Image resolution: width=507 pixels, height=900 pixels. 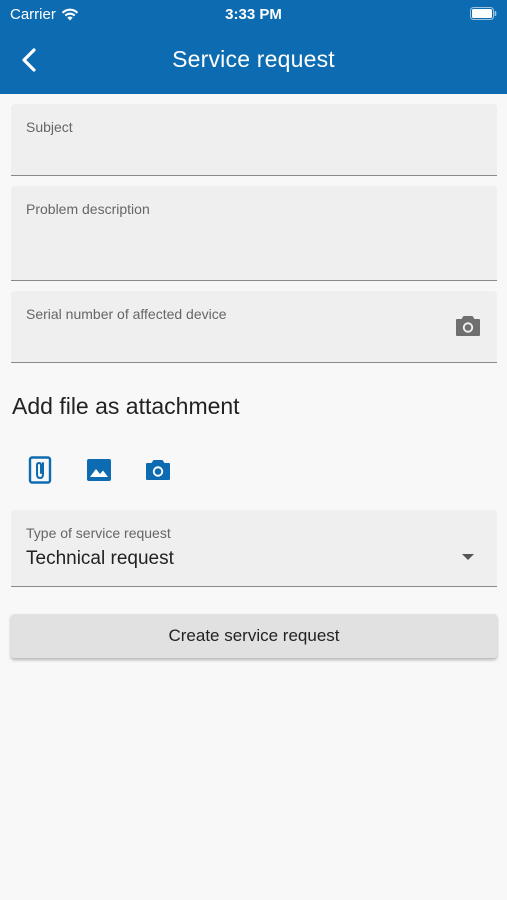 I want to click on subject-label: Subject, so click(x=49, y=127).